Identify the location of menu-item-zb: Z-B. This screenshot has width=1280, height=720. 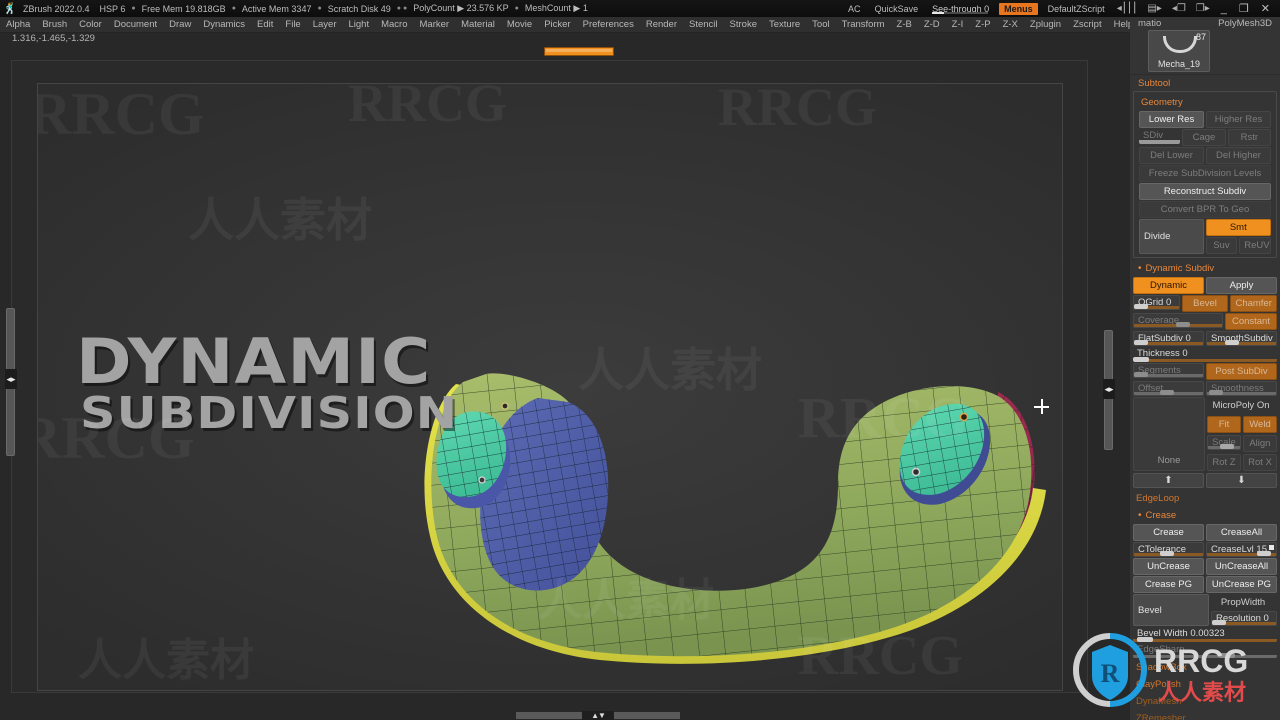
(904, 24).